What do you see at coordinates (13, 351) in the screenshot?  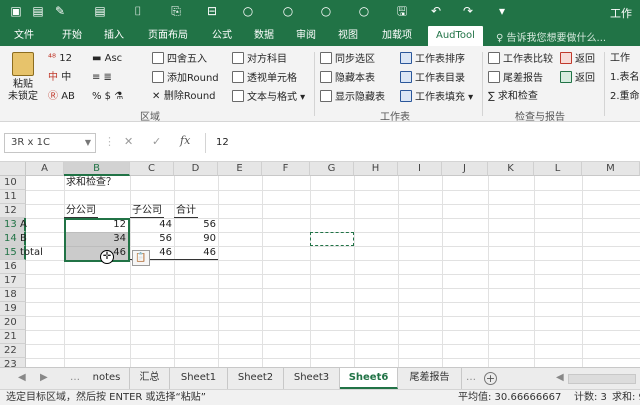 I see `row-header-22: 22` at bounding box center [13, 351].